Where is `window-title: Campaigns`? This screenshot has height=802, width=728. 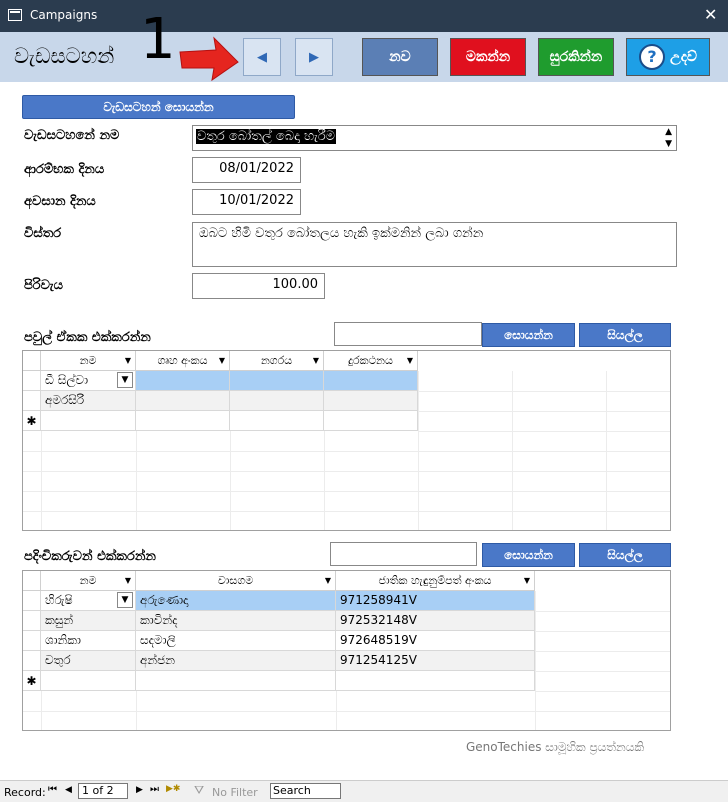 window-title: Campaigns is located at coordinates (64, 15).